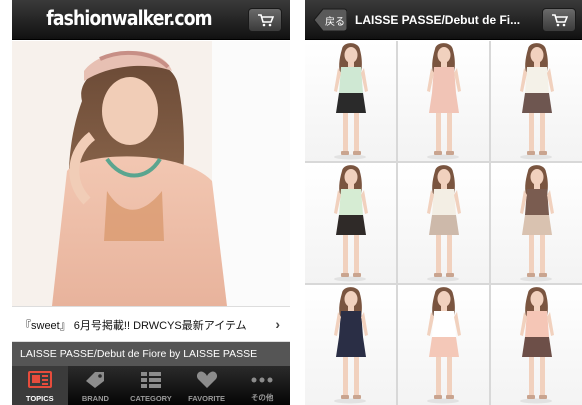 This screenshot has width=582, height=405. What do you see at coordinates (335, 22) in the screenshot?
I see `back-label: 戻る` at bounding box center [335, 22].